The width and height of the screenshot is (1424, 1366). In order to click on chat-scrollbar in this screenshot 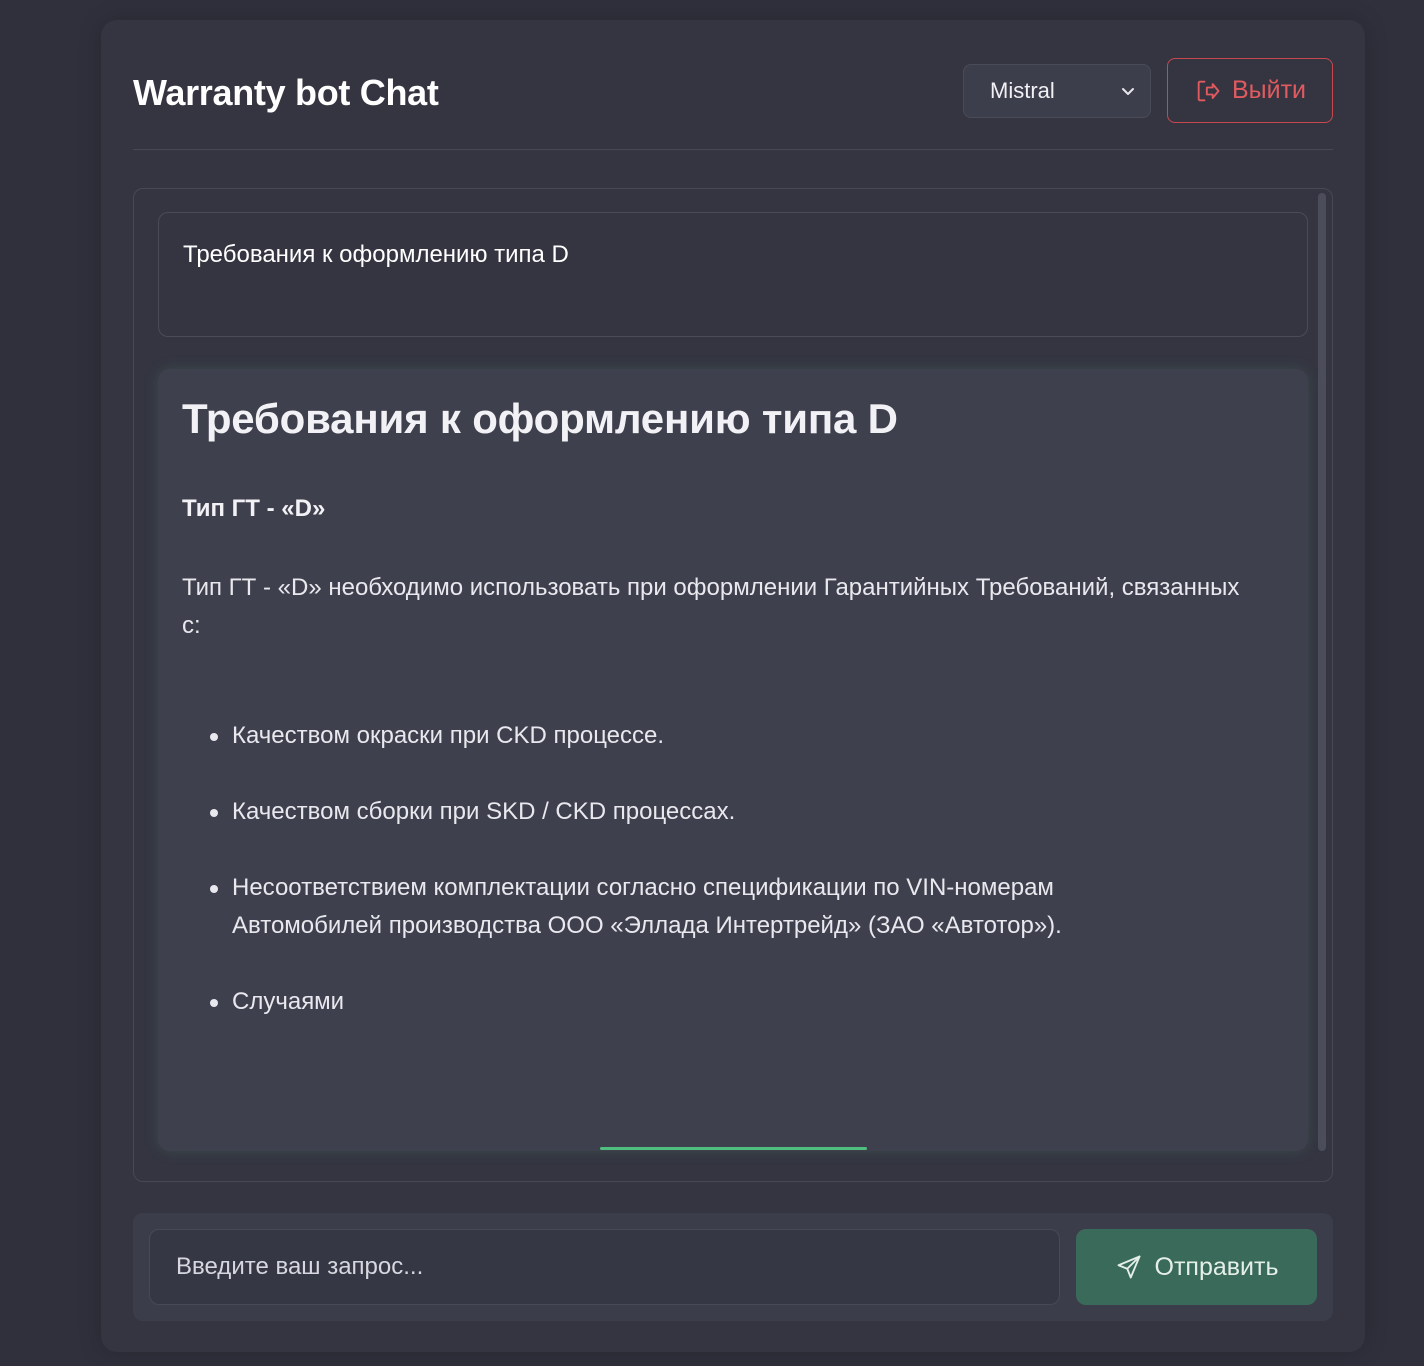, I will do `click(1322, 672)`.